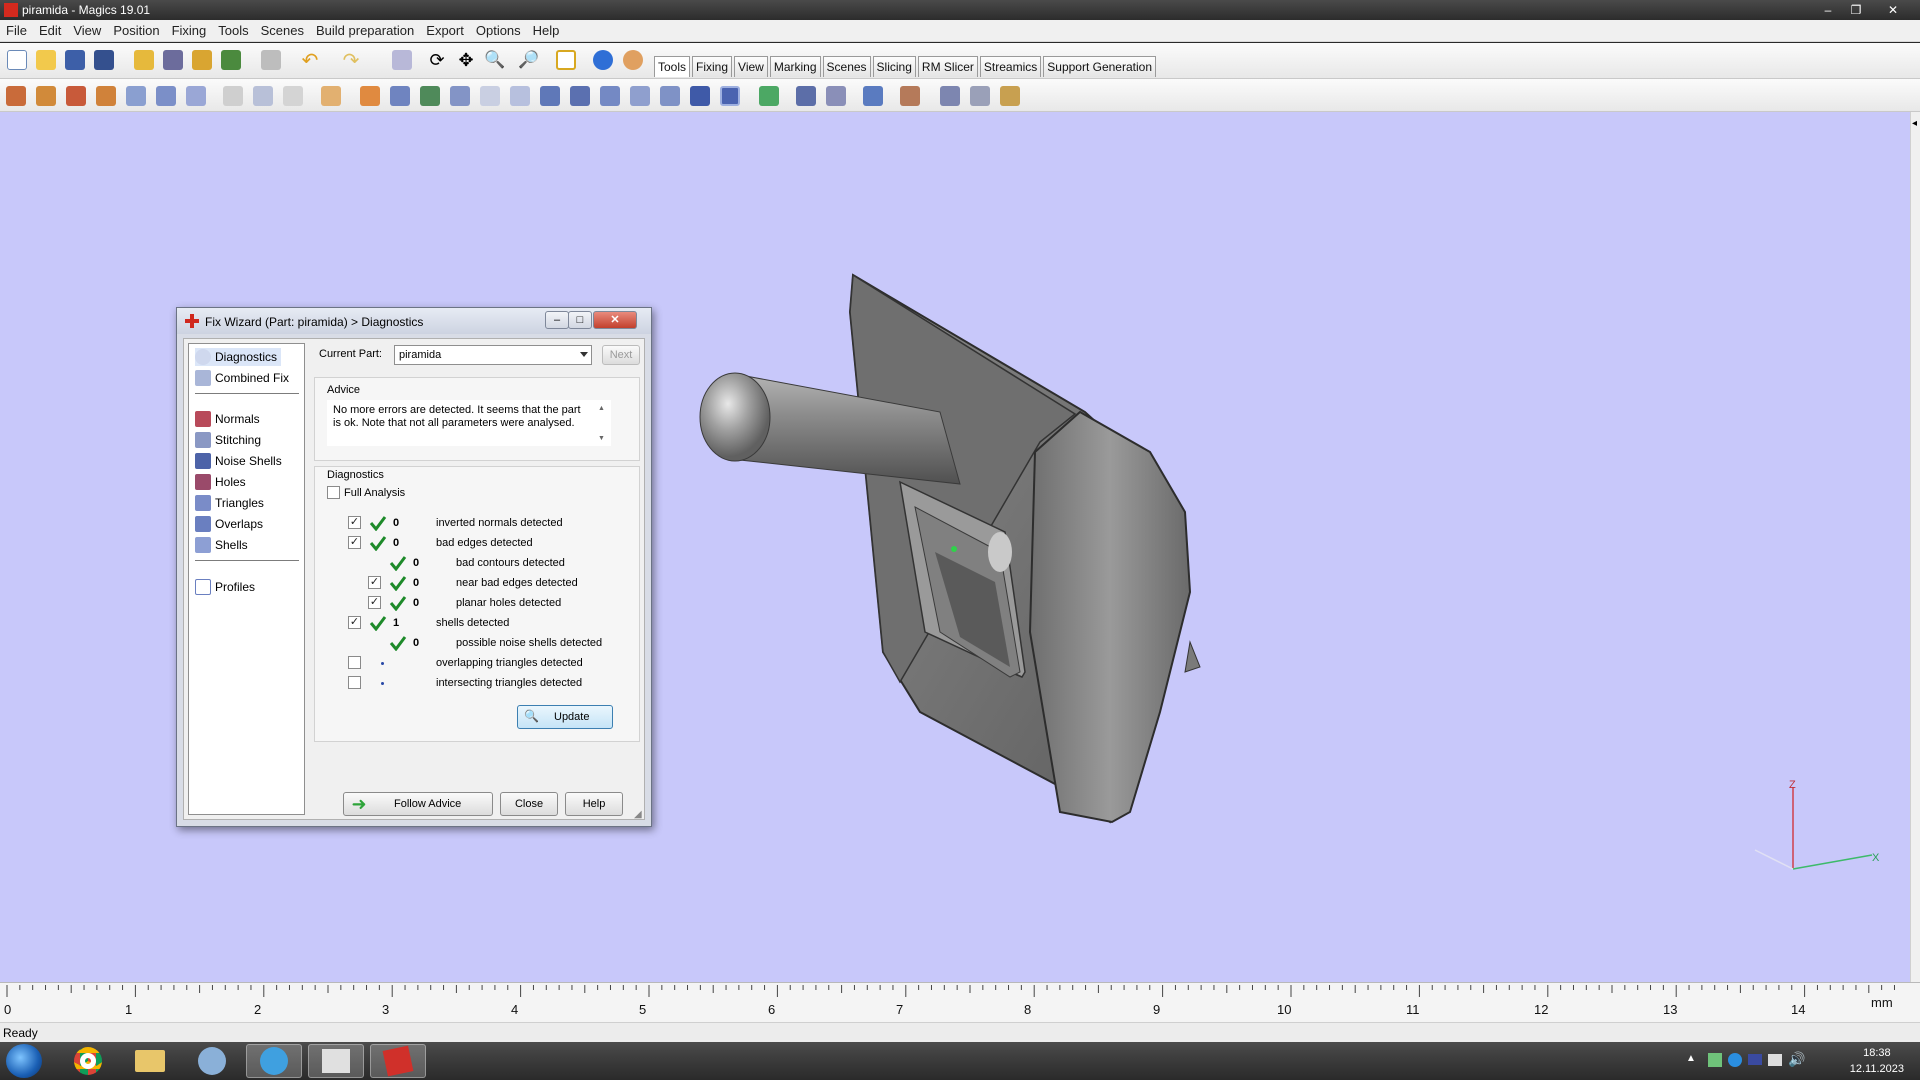  Describe the element at coordinates (189, 31) in the screenshot. I see `menu-fixing: Fixing` at that location.